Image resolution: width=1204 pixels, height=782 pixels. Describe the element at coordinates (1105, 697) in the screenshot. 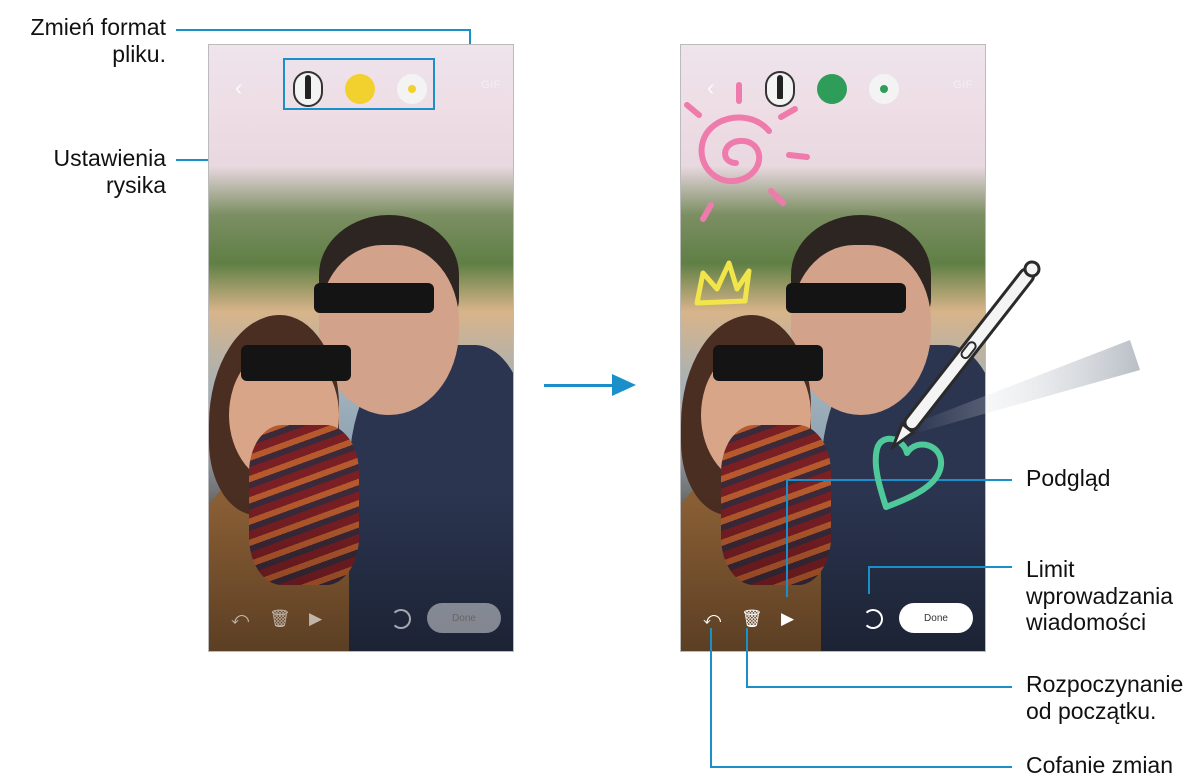

I see `callout-start-over-text: Rozpoczynanie od początku.` at that location.